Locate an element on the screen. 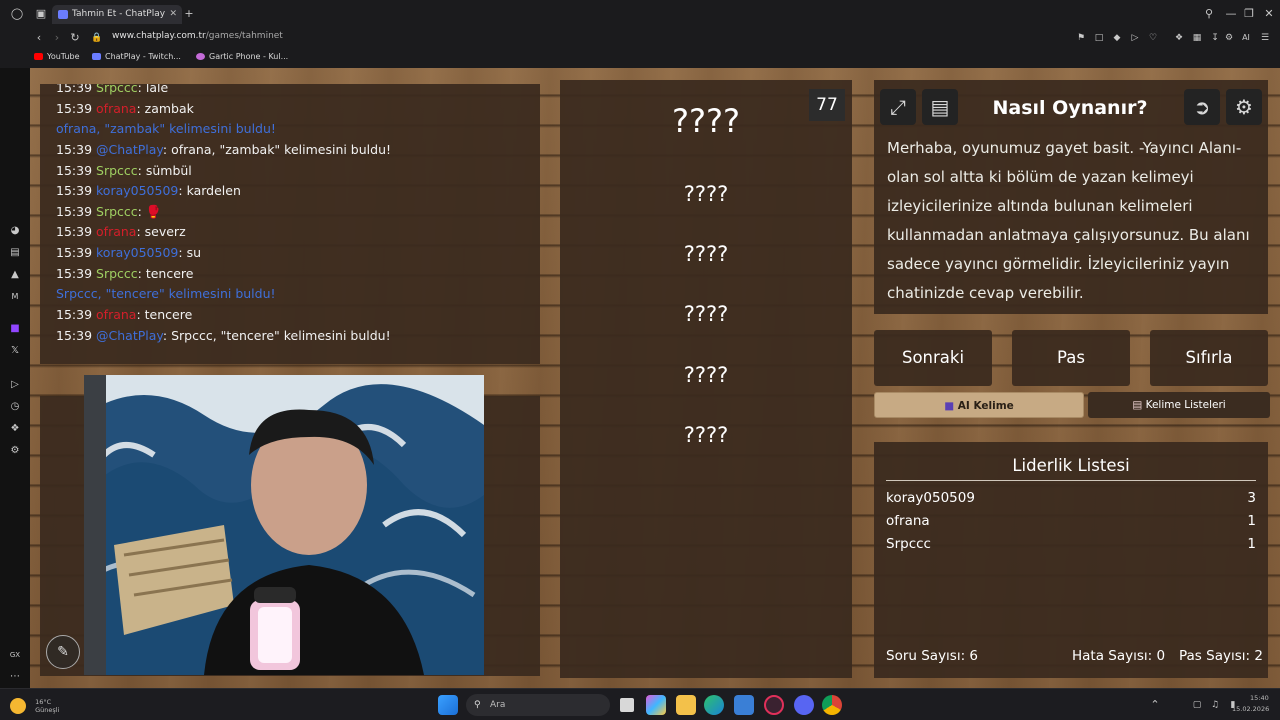 Image resolution: width=1280 pixels, height=720 pixels. chat-message: 15:39 ofrana: tencere is located at coordinates (124, 314).